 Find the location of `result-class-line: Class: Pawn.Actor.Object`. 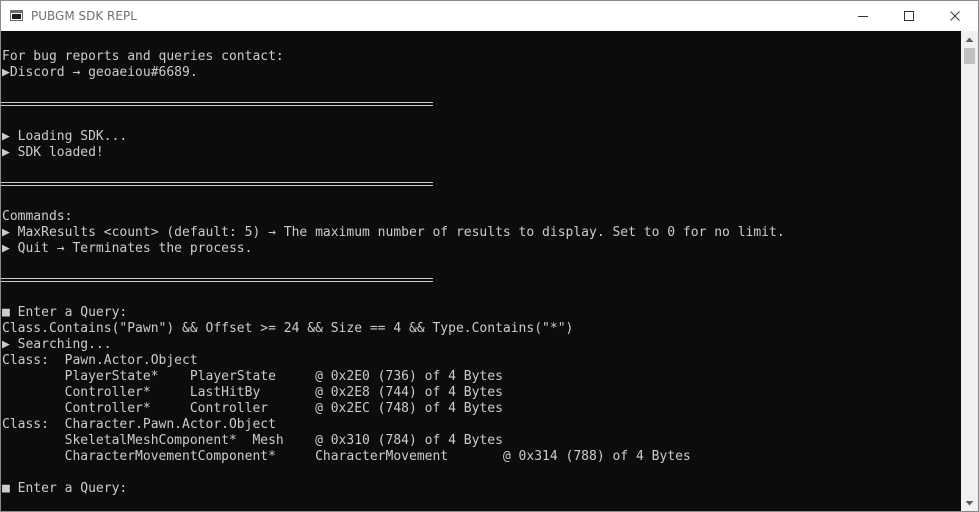

result-class-line: Class: Pawn.Actor.Object is located at coordinates (100, 360).